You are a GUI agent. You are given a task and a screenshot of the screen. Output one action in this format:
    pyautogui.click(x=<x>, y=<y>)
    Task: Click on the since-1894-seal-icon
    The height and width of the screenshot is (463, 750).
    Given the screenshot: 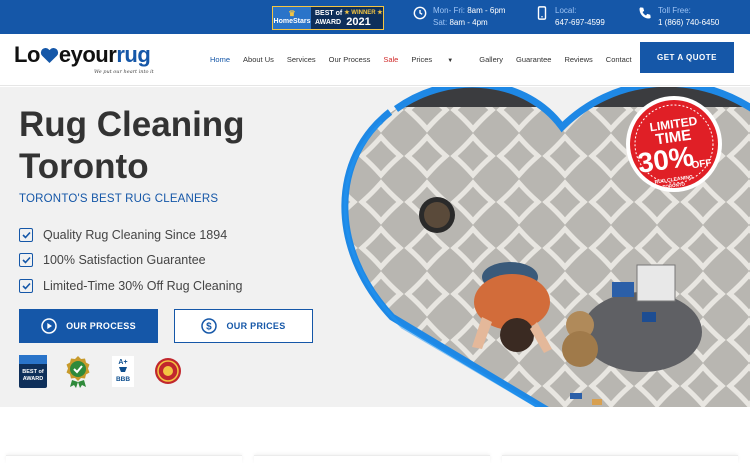 What is the action you would take?
    pyautogui.click(x=168, y=371)
    